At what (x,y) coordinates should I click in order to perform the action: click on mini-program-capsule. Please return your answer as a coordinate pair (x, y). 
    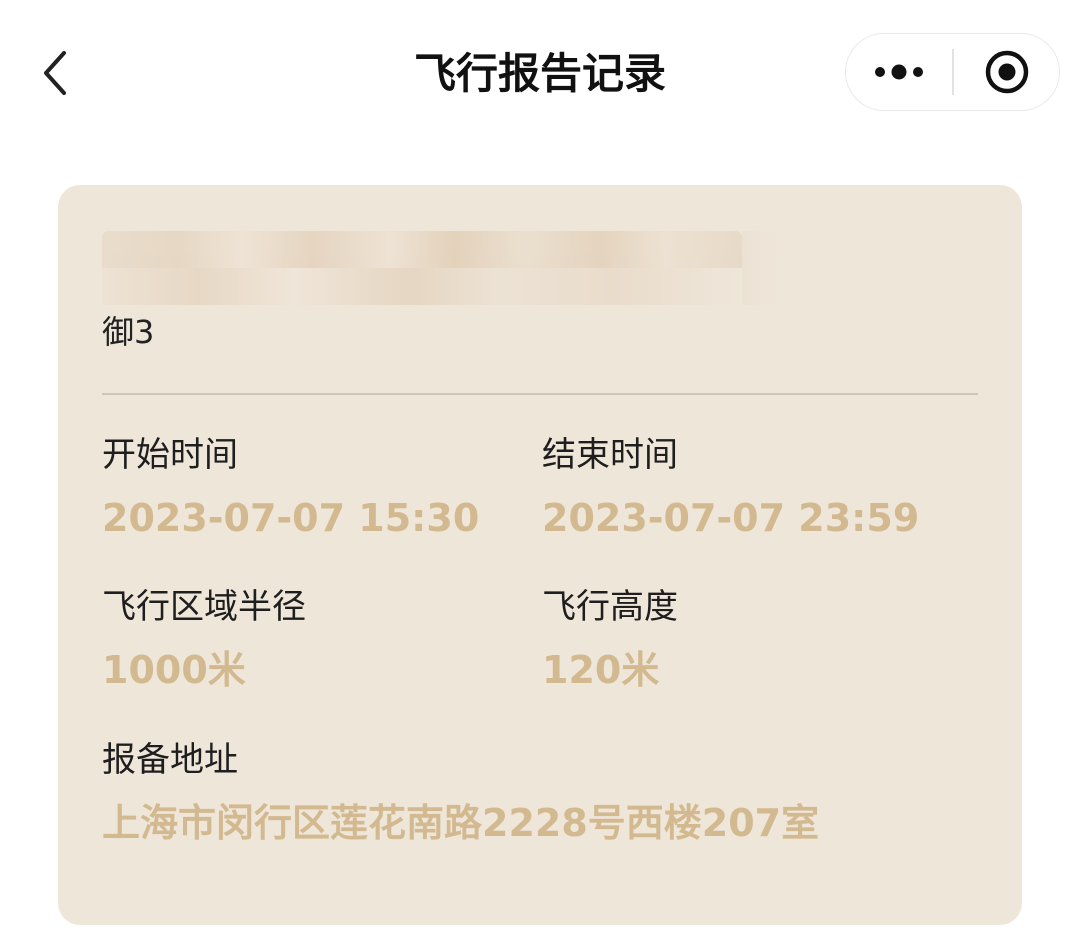
    Looking at the image, I should click on (952, 72).